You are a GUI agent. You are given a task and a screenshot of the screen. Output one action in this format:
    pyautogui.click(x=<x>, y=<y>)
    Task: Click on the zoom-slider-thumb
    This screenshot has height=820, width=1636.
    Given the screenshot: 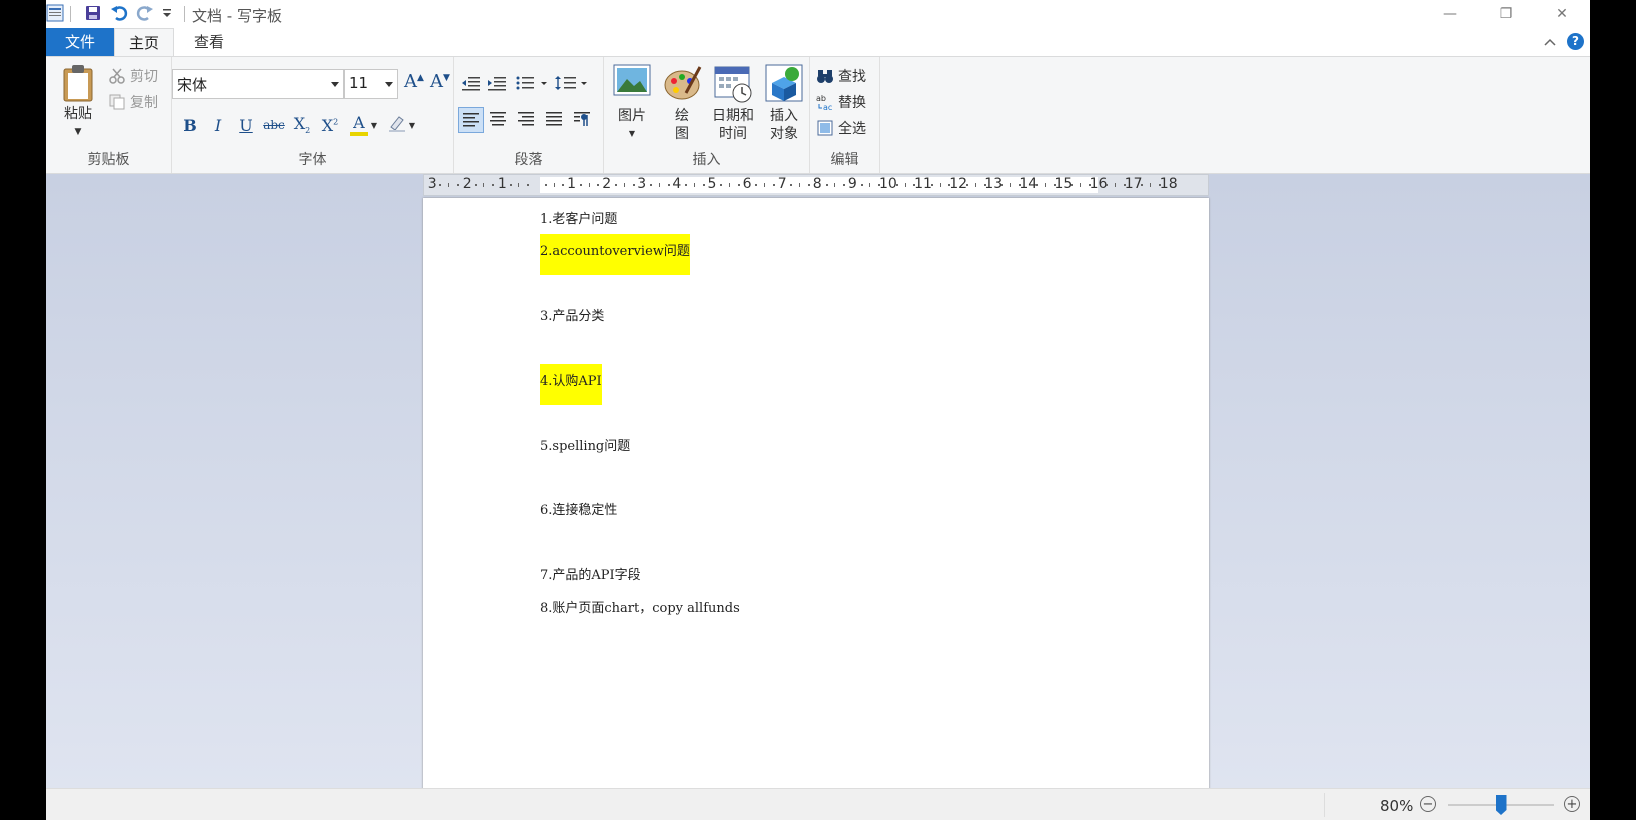 What is the action you would take?
    pyautogui.click(x=1501, y=805)
    